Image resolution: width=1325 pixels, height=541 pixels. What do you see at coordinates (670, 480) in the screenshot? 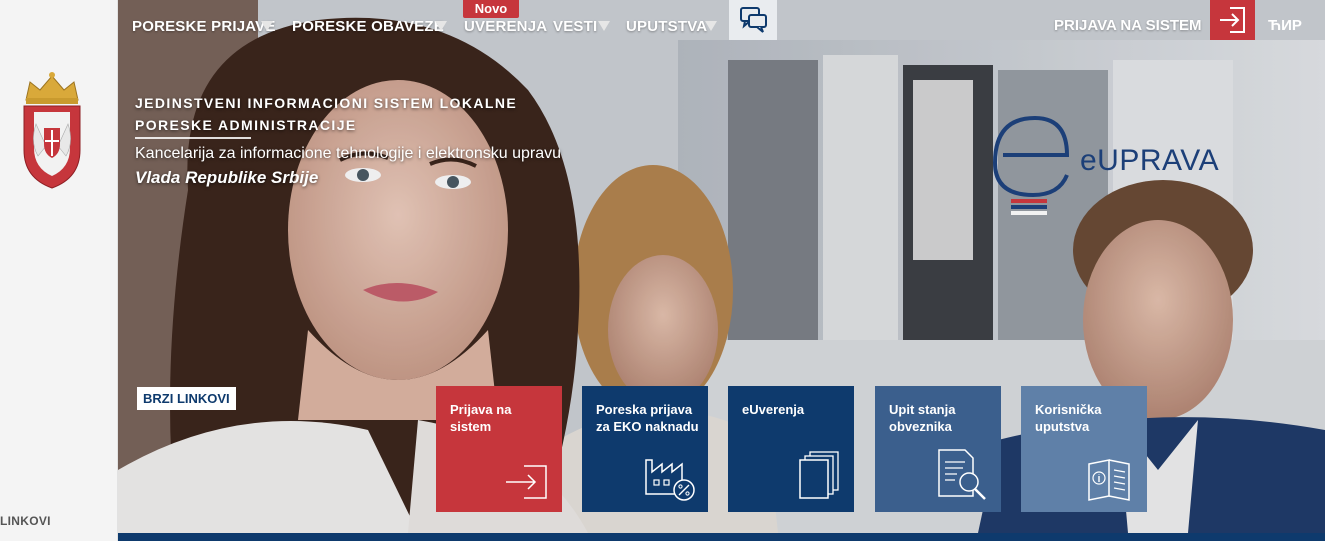
I see `factory-percent-icon` at bounding box center [670, 480].